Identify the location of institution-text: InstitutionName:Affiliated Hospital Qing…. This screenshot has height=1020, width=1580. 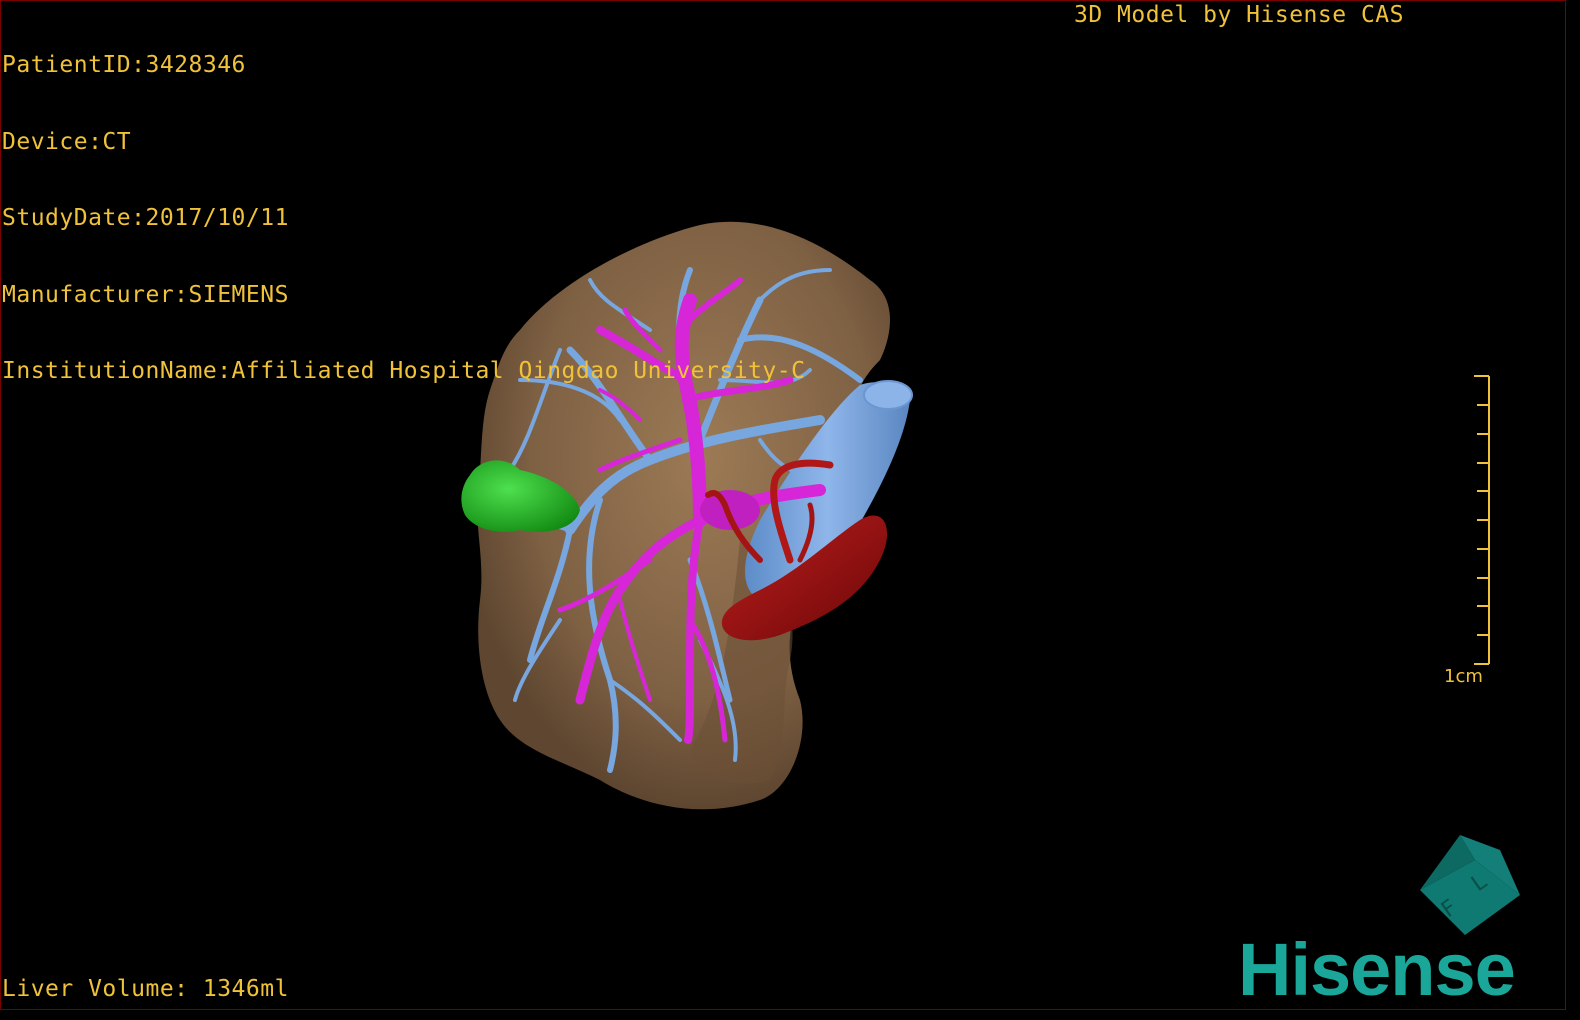
(404, 371).